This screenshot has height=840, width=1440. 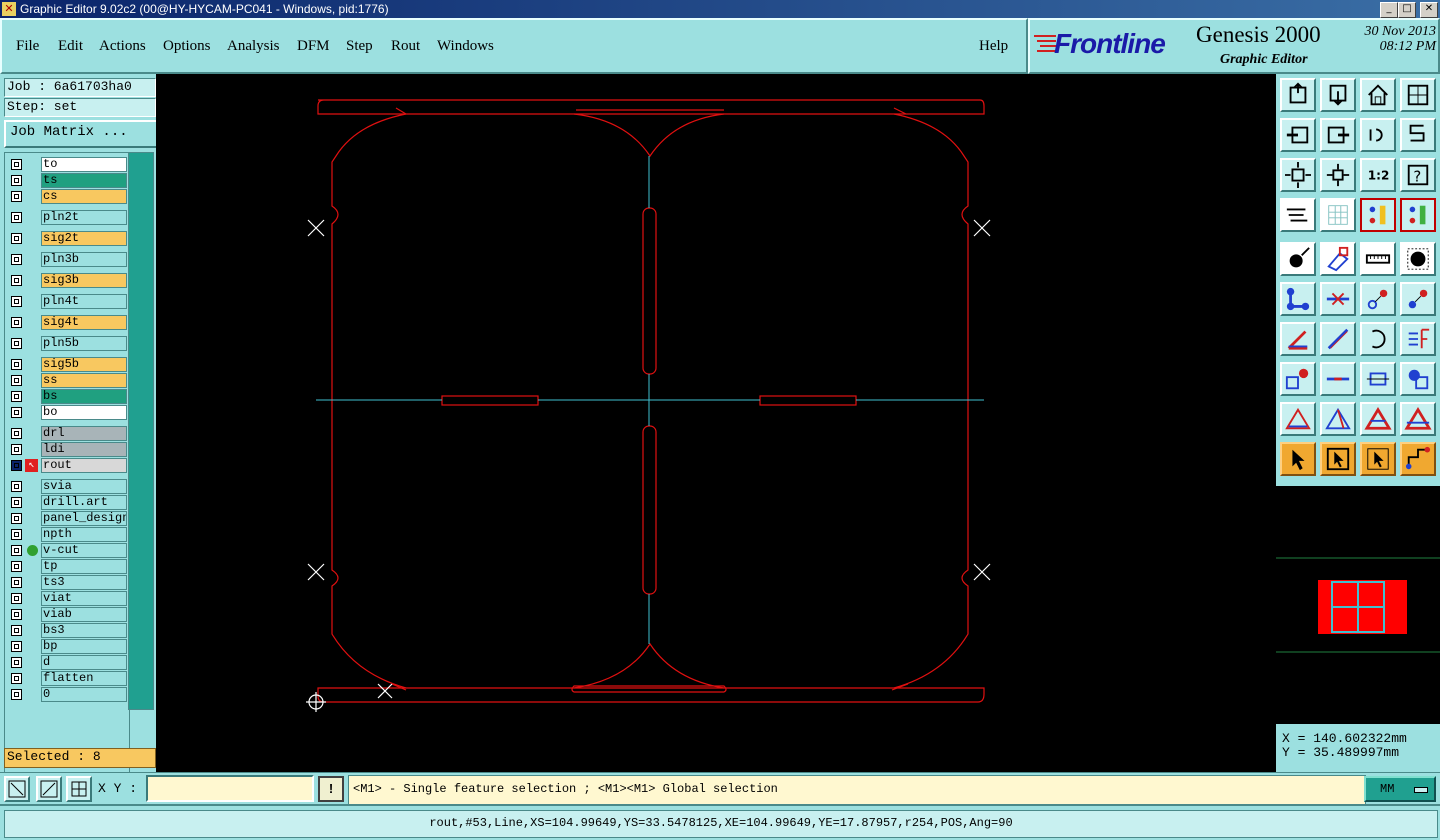 I want to click on menu-step: Step, so click(x=359, y=46).